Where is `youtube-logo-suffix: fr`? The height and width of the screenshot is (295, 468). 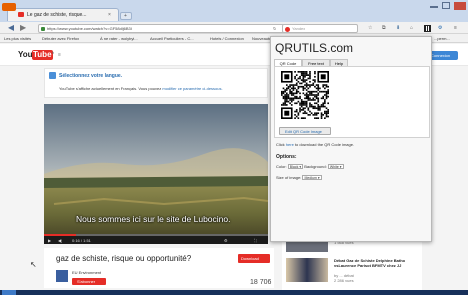 youtube-logo-suffix: fr is located at coordinates (53, 52).